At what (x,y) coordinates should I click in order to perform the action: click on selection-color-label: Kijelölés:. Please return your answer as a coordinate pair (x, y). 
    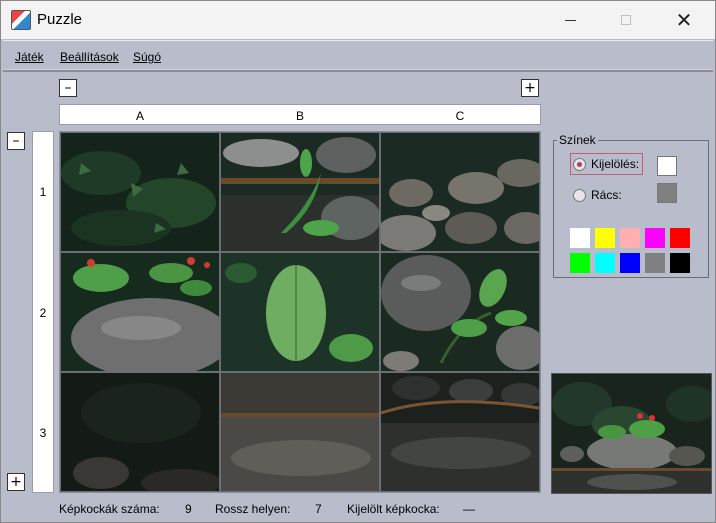
    Looking at the image, I should click on (615, 164).